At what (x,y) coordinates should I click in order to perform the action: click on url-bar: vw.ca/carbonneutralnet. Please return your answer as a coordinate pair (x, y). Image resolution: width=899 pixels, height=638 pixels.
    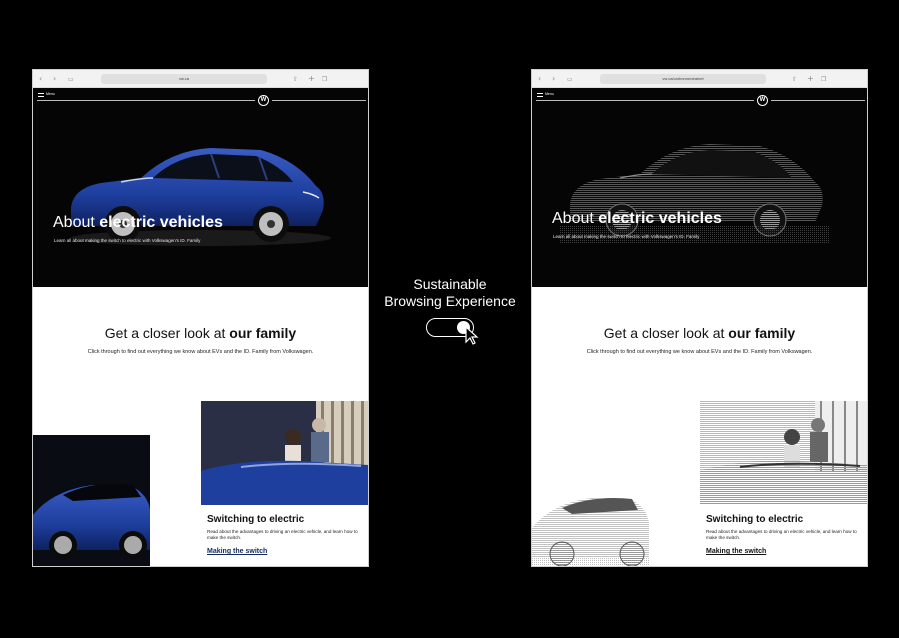
    Looking at the image, I should click on (683, 79).